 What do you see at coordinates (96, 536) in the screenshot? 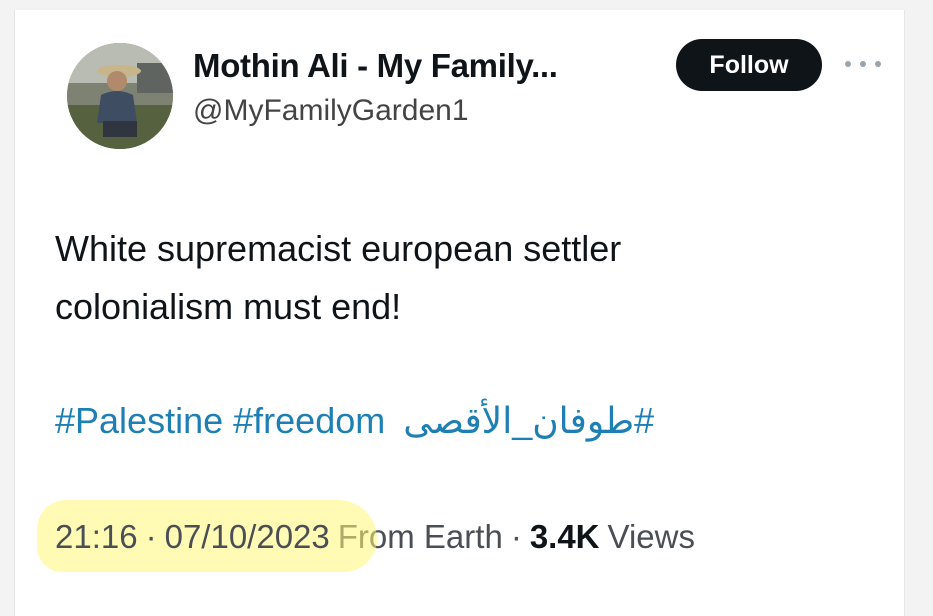
I see `tweet-time: 21:16` at bounding box center [96, 536].